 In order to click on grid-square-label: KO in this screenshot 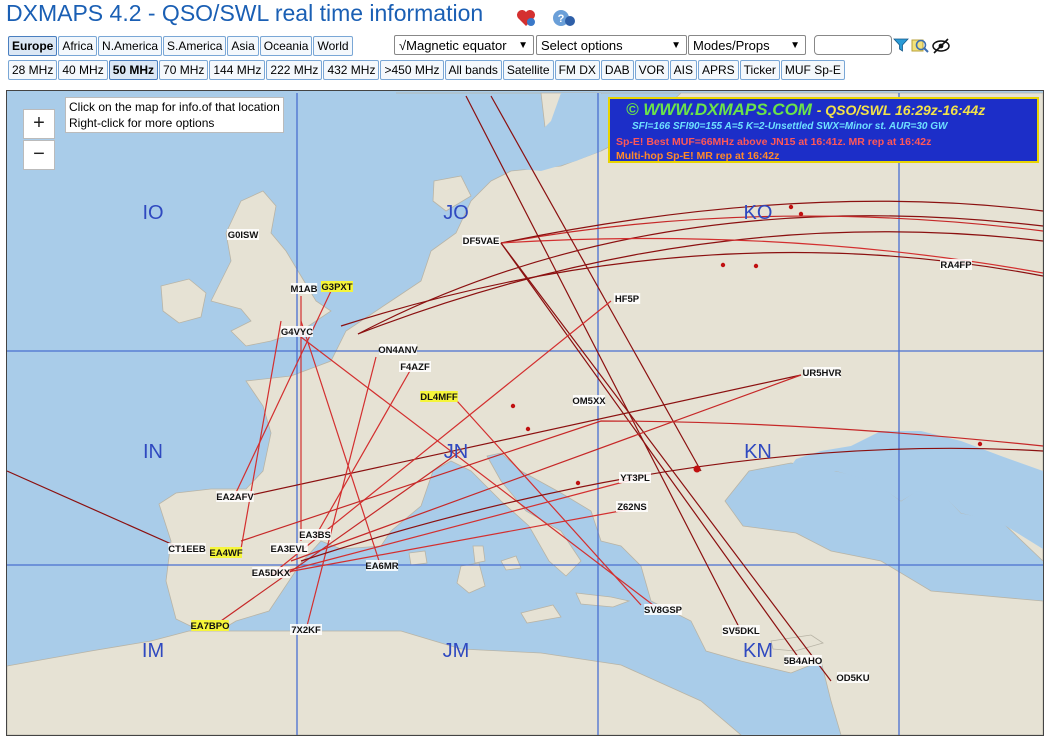, I will do `click(758, 213)`.